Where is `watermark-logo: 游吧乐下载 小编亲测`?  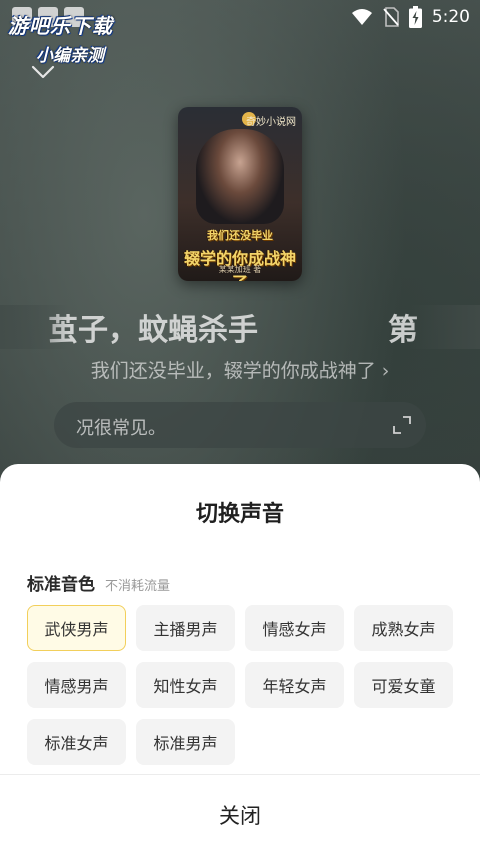 watermark-logo: 游吧乐下载 小编亲测 is located at coordinates (83, 38).